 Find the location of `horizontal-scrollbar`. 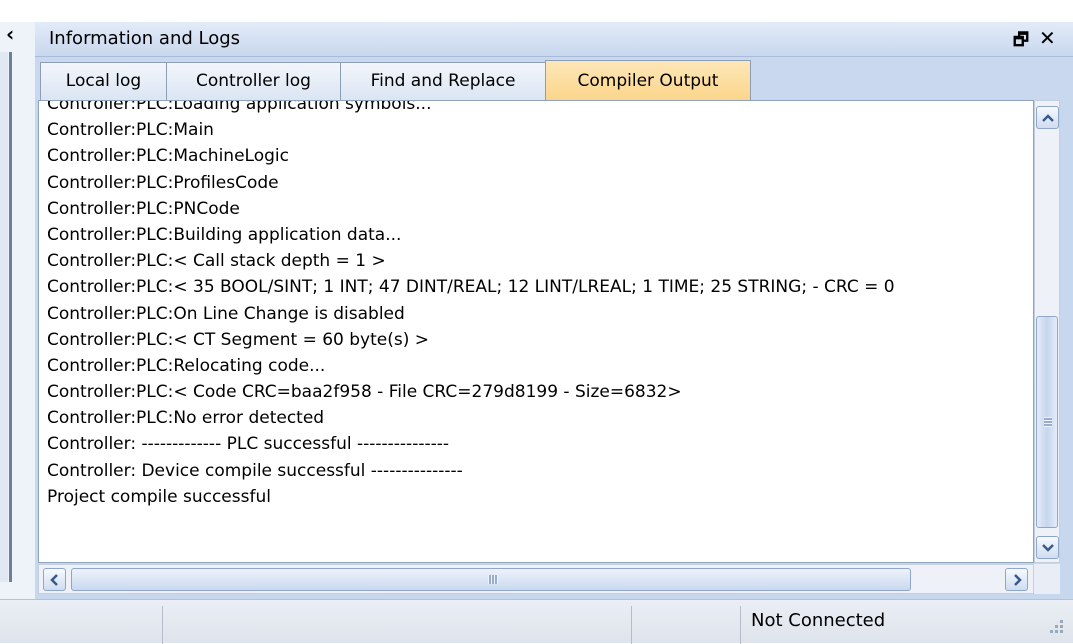

horizontal-scrollbar is located at coordinates (536, 579).